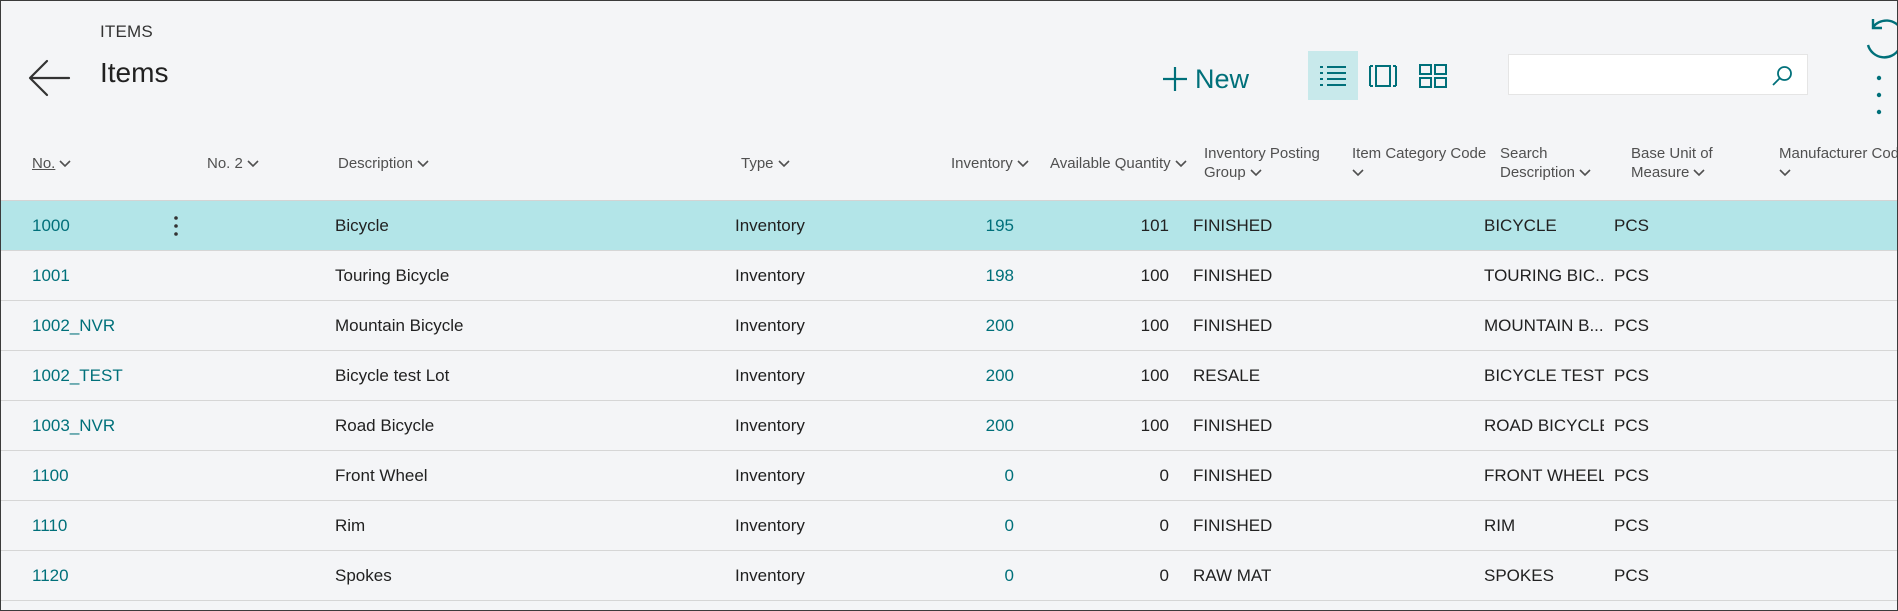 The width and height of the screenshot is (1898, 611). I want to click on list-view-icon, so click(1333, 75).